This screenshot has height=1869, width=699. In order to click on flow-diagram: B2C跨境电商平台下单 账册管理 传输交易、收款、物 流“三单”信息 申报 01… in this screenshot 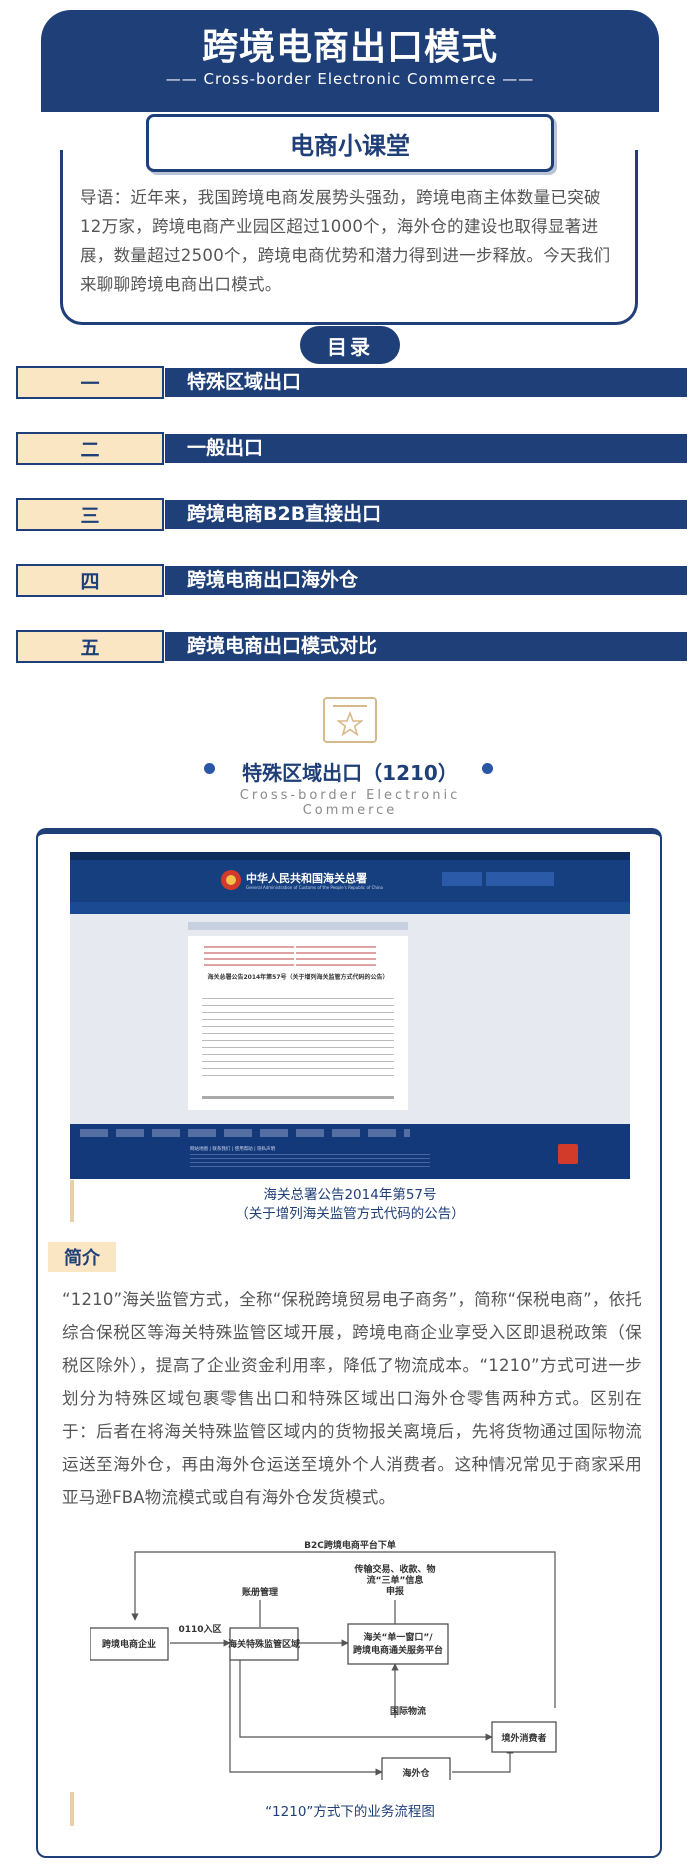, I will do `click(323, 1660)`.